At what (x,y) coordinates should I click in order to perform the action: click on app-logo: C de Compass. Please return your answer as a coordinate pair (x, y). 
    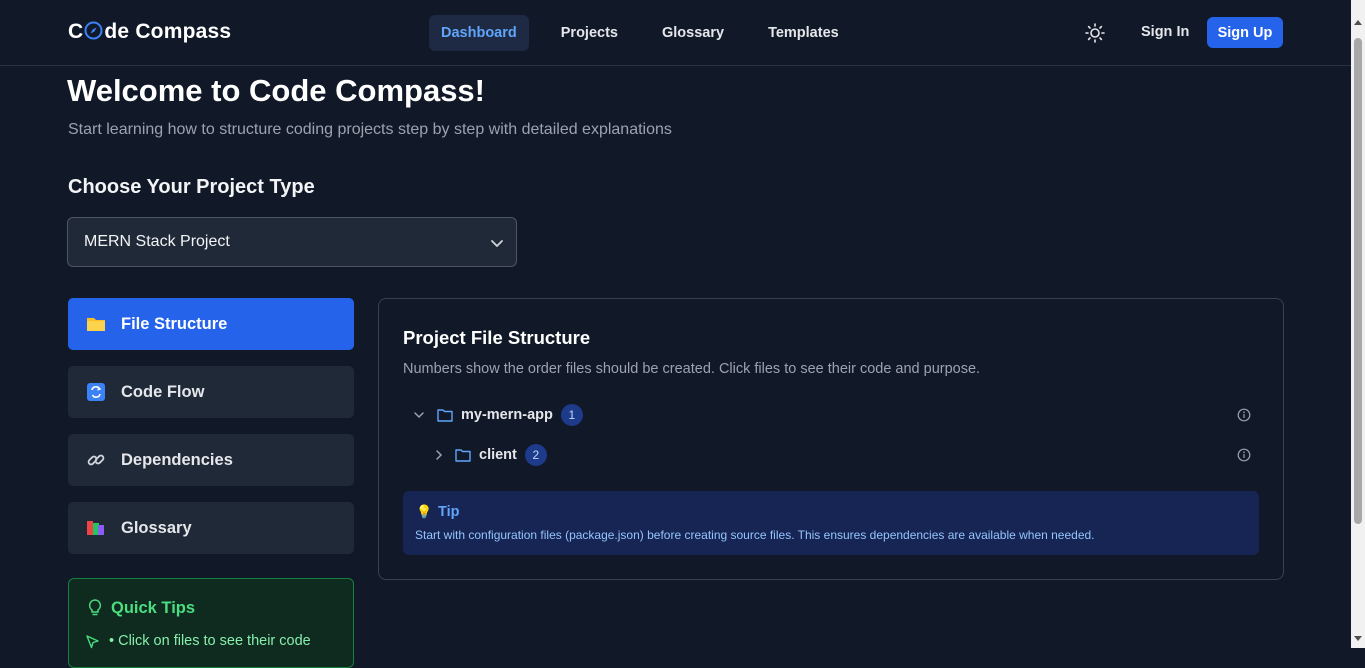
    Looking at the image, I should click on (149, 32).